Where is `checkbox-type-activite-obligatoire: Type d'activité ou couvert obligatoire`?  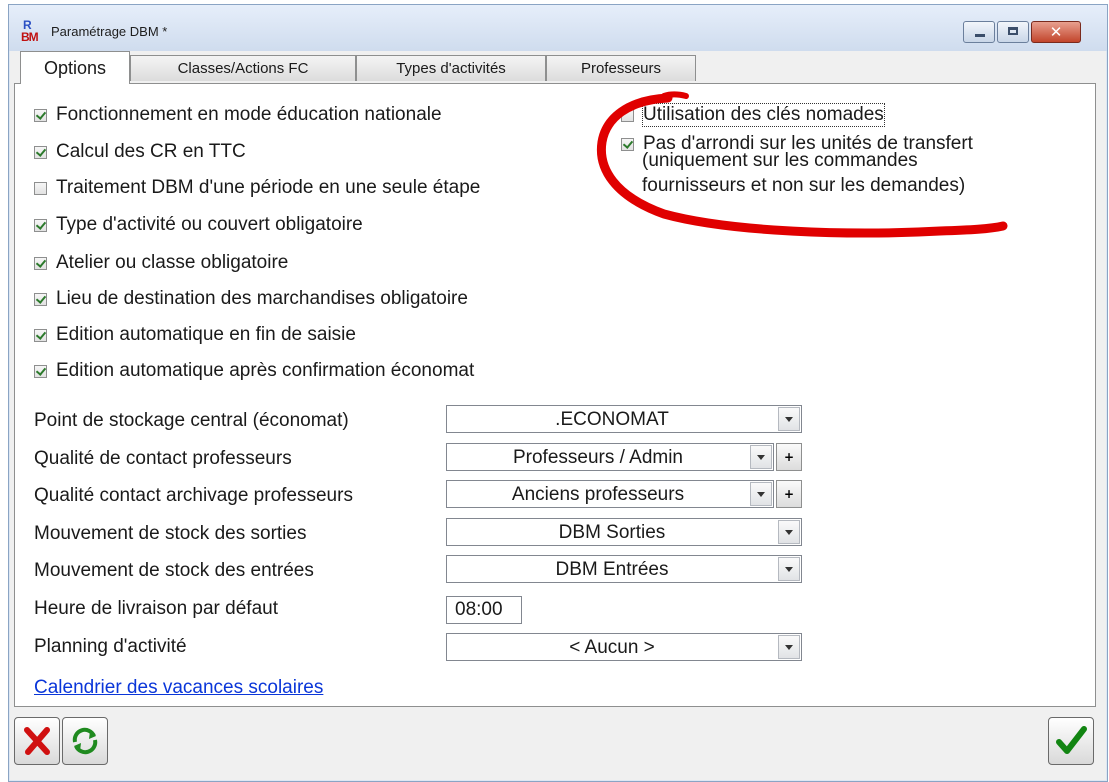
checkbox-type-activite-obligatoire: Type d'activité ou couvert obligatoire is located at coordinates (198, 225).